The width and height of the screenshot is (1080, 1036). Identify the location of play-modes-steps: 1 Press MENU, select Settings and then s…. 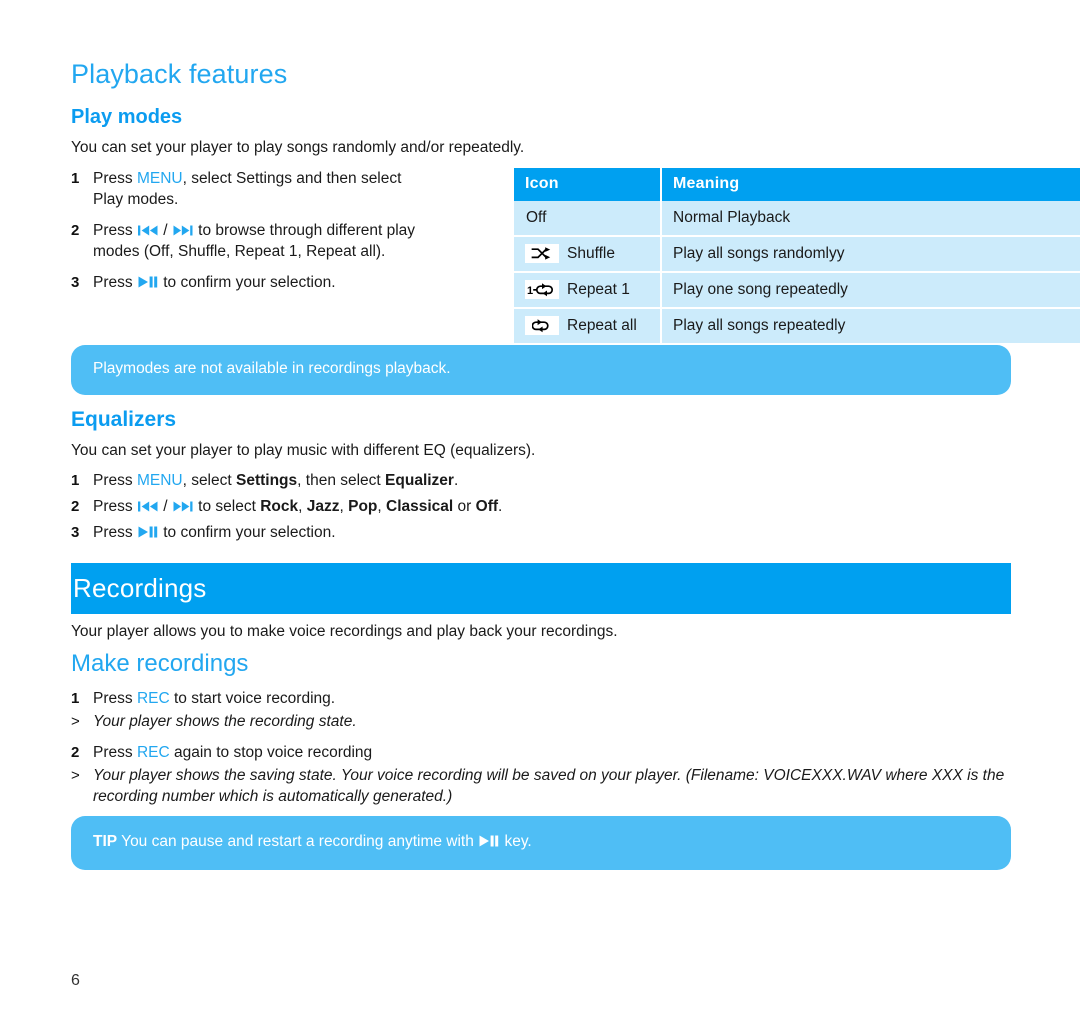
(247, 235).